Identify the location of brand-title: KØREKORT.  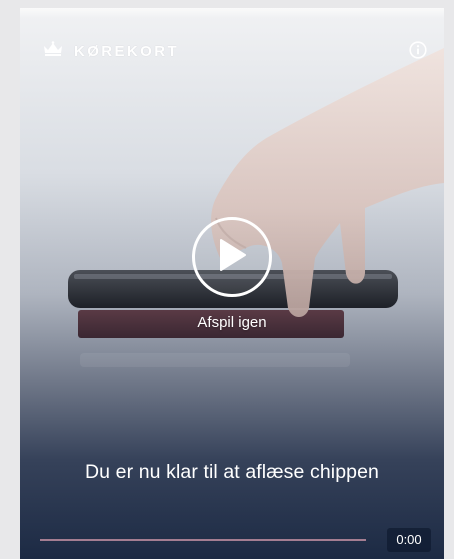
(127, 51).